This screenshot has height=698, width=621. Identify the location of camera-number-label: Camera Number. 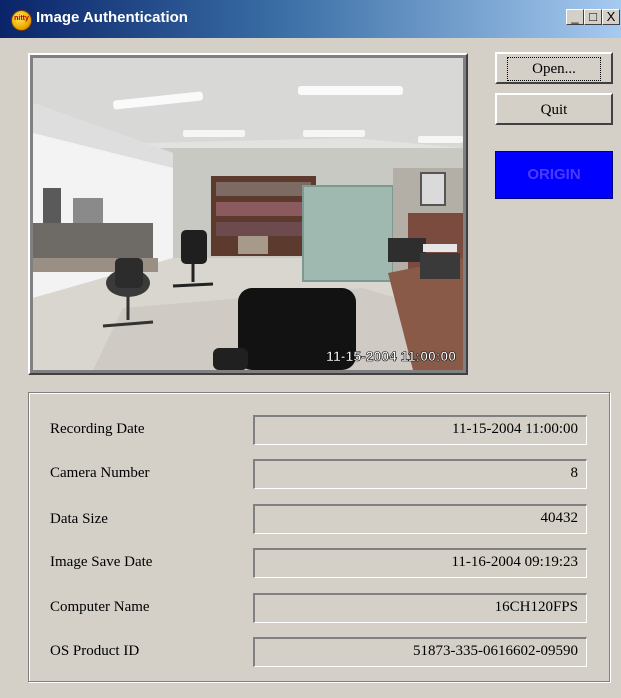
(100, 473).